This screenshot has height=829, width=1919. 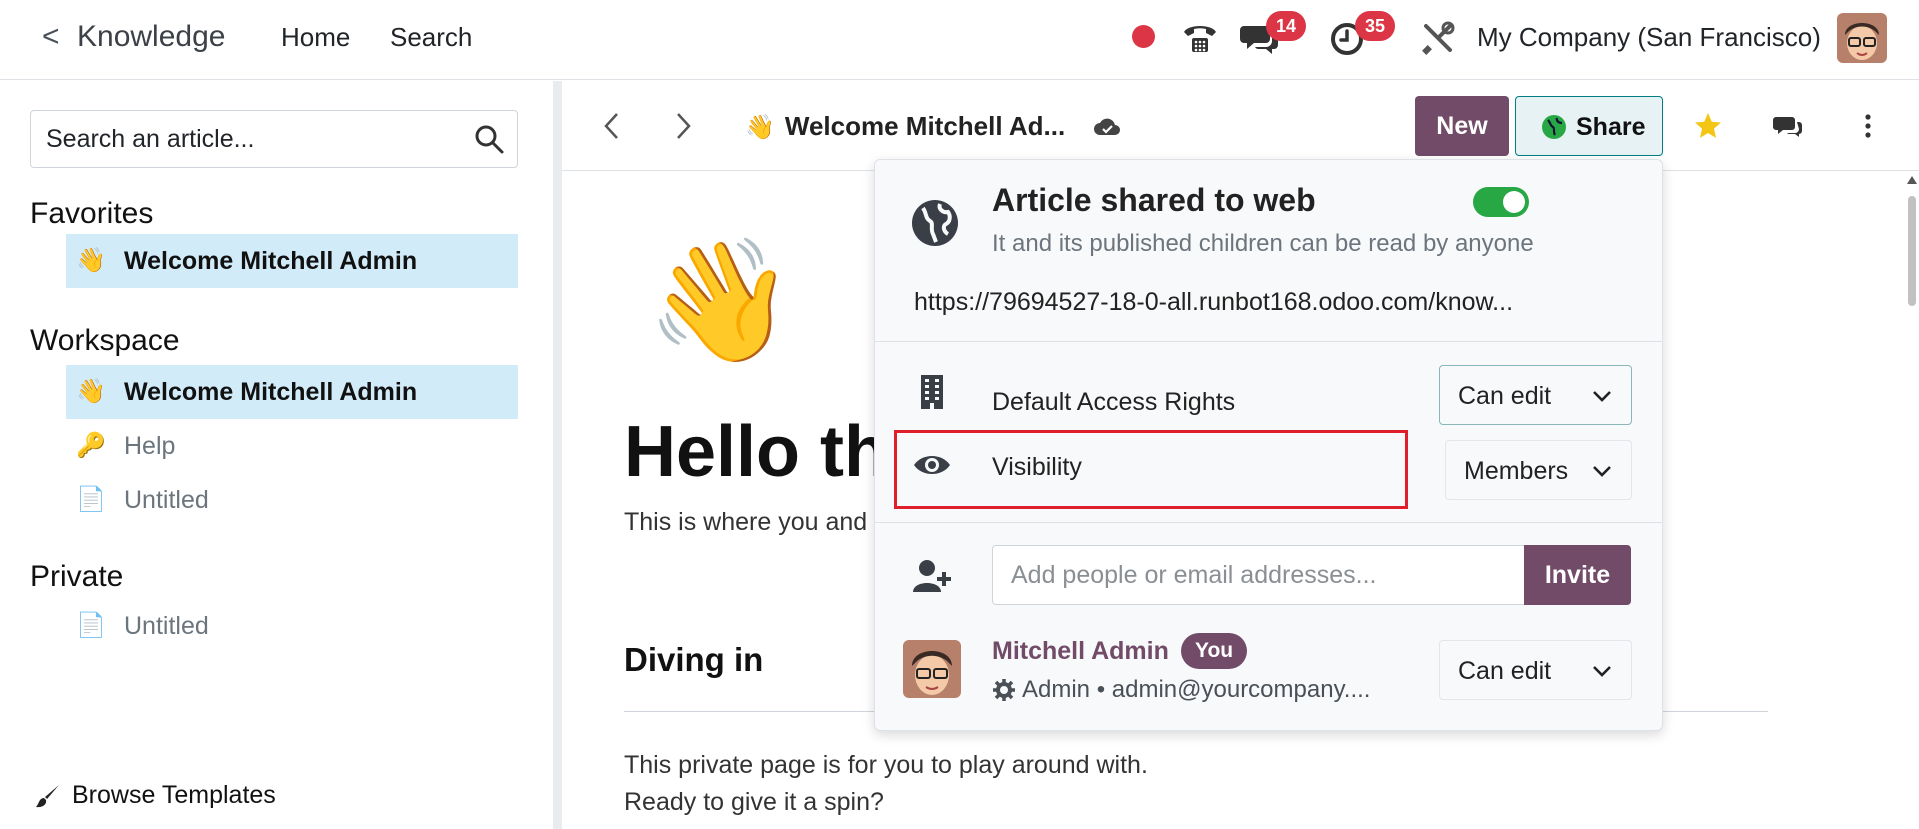 What do you see at coordinates (1516, 471) in the screenshot?
I see `visibility-value: Members` at bounding box center [1516, 471].